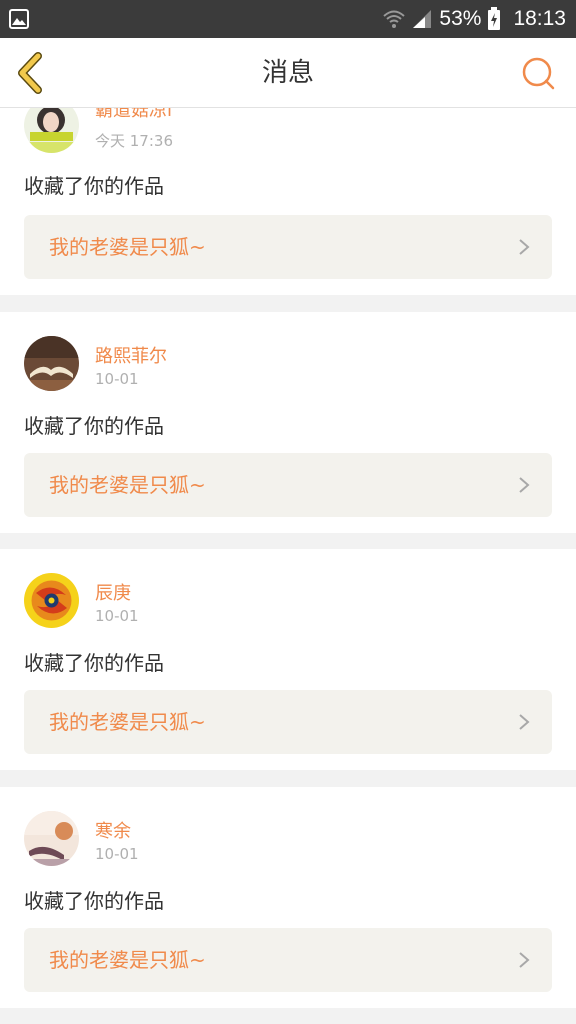 This screenshot has width=576, height=1024. Describe the element at coordinates (113, 592) in the screenshot. I see `user-name: 辰庚` at that location.